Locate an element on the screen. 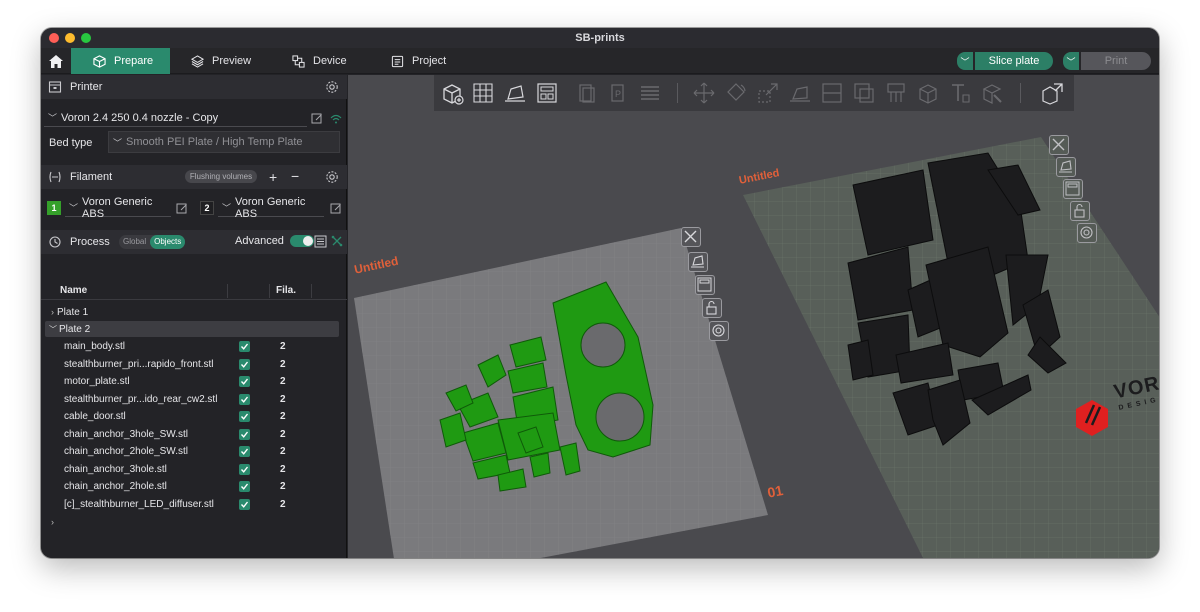  plate1-close-icon is located at coordinates (691, 237).